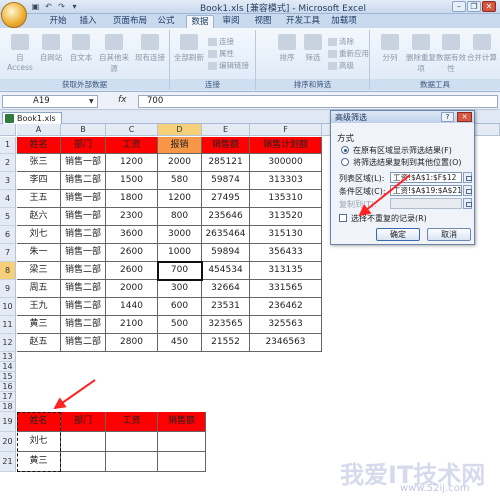 The height and width of the screenshot is (502, 500). What do you see at coordinates (286, 271) in the screenshot?
I see `table-cell: 313135` at bounding box center [286, 271].